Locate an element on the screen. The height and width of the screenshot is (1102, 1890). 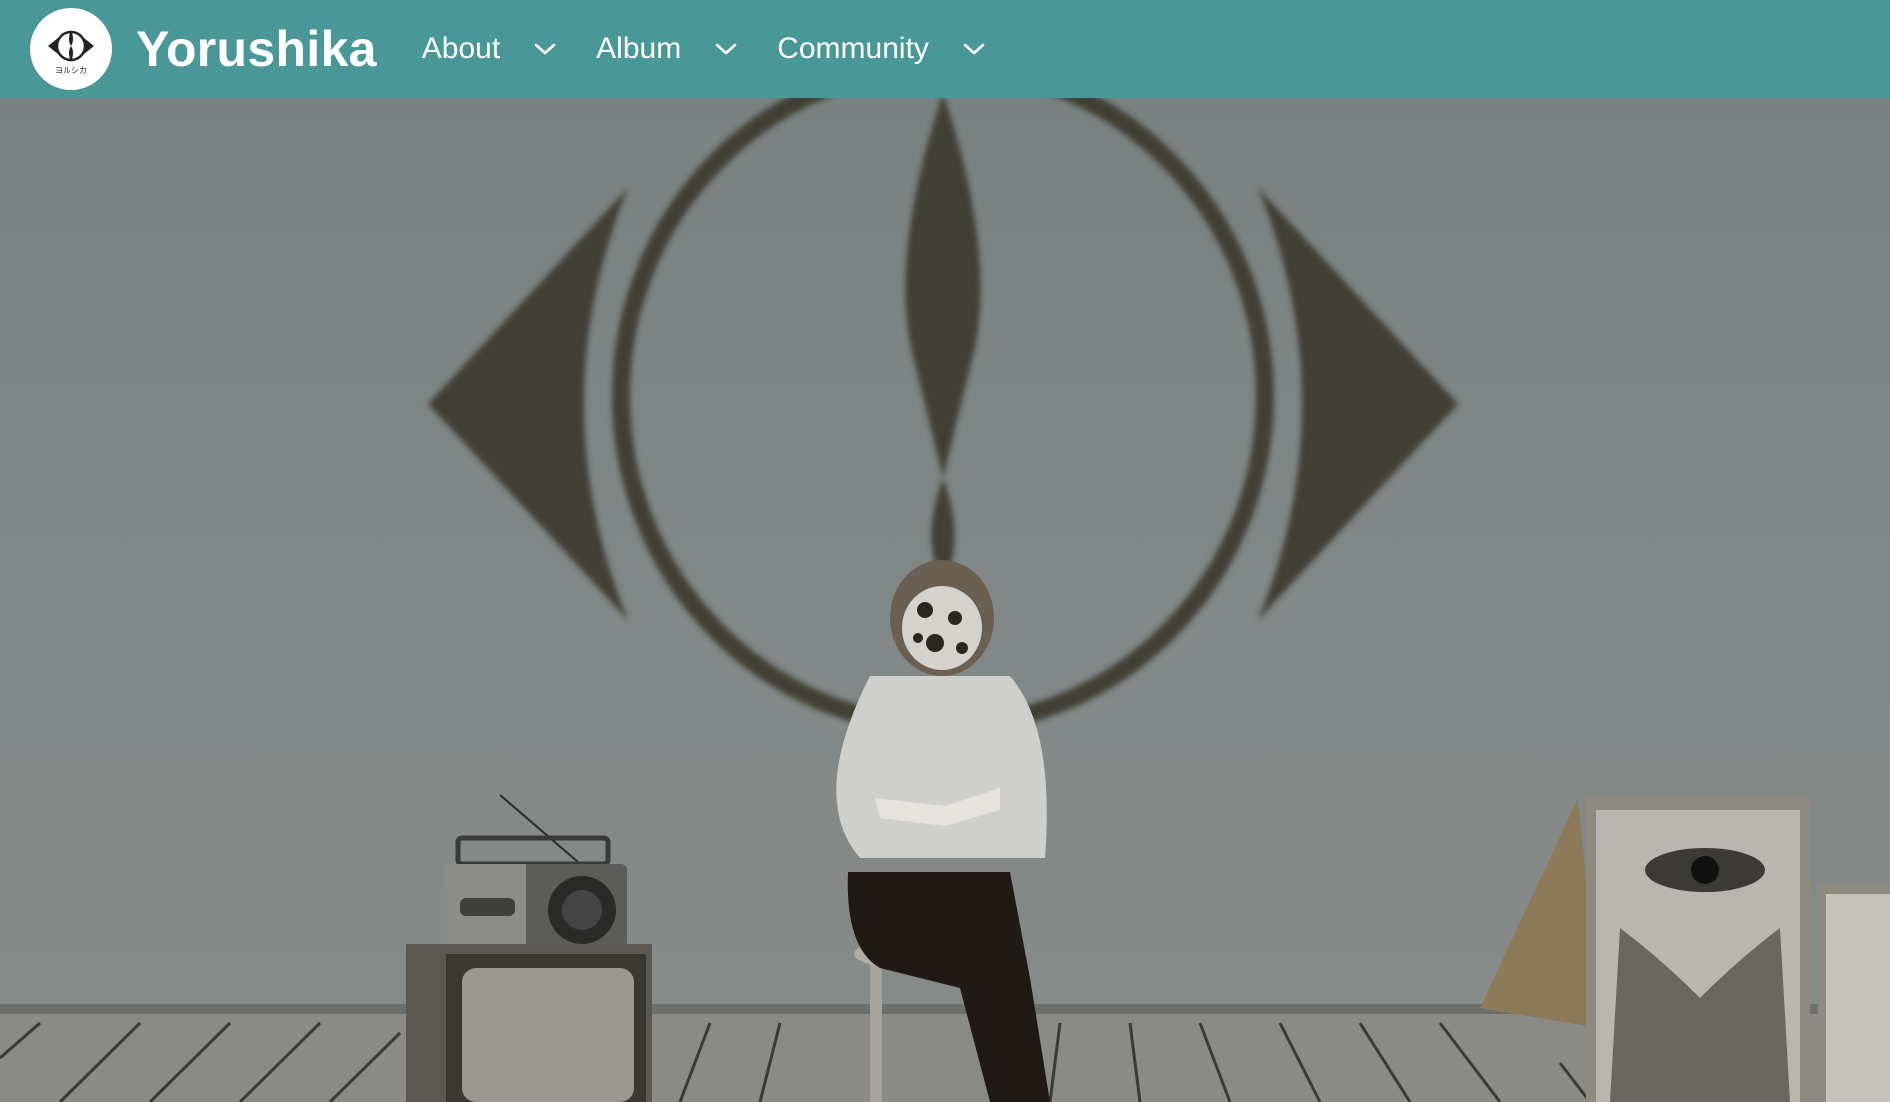
nav-community: Community is located at coordinates (901, 49).